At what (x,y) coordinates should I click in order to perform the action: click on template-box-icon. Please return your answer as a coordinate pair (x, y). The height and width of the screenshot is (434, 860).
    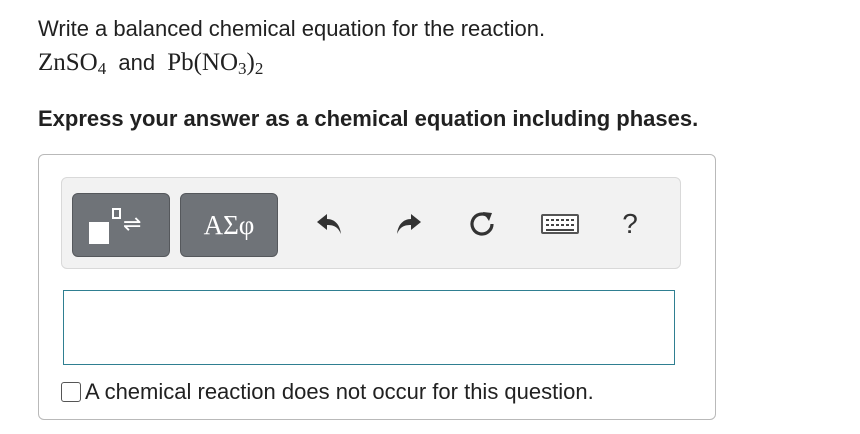
    Looking at the image, I should click on (116, 213).